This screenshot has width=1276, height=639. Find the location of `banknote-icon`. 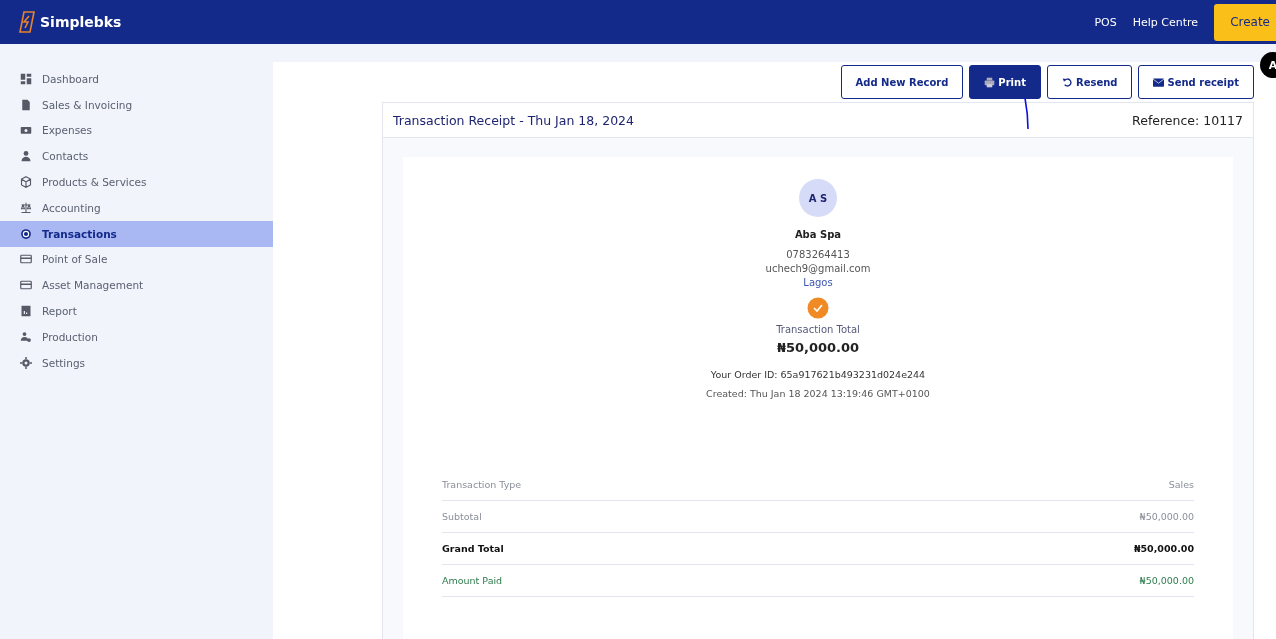

banknote-icon is located at coordinates (26, 130).